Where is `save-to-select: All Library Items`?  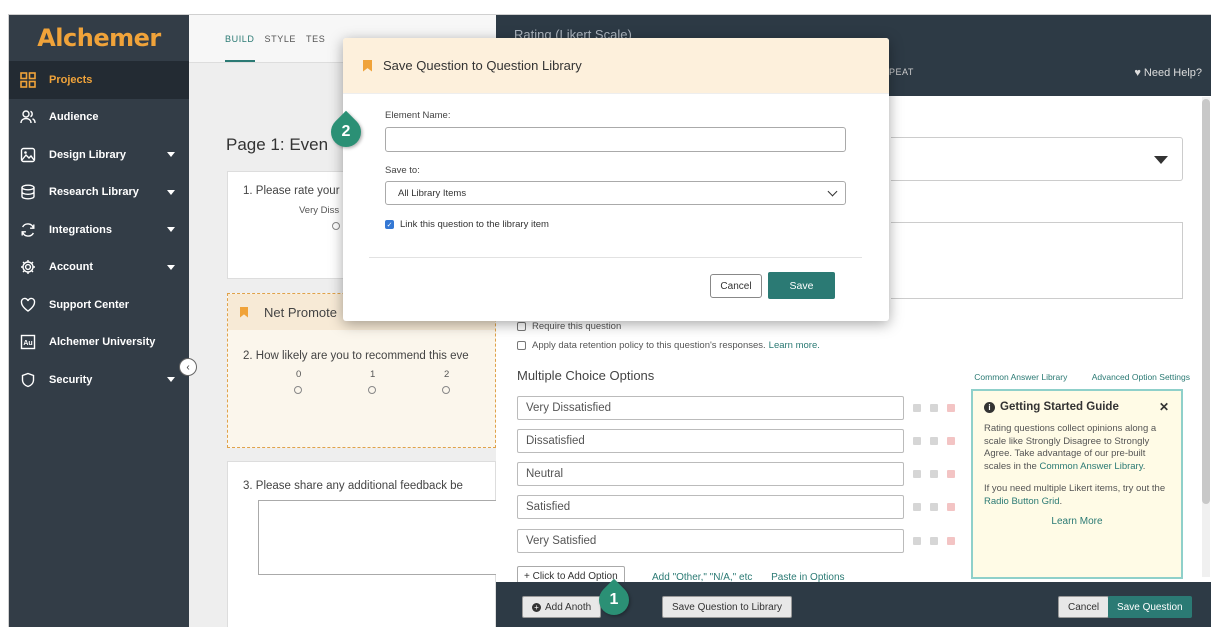
save-to-select: All Library Items is located at coordinates (615, 193).